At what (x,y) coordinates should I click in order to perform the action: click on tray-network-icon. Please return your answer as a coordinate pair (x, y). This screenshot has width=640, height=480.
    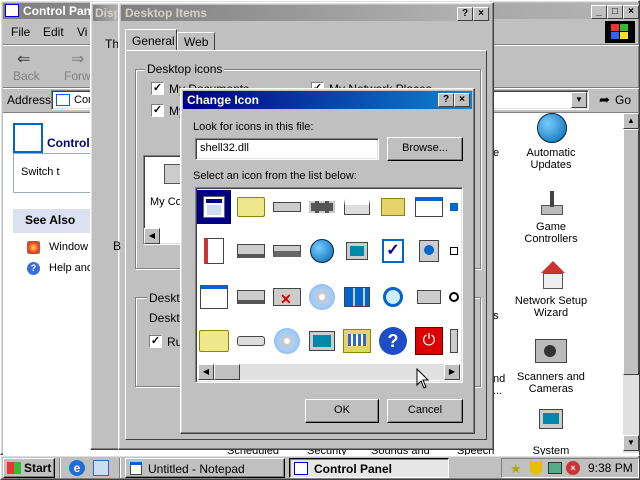
    Looking at the image, I should click on (555, 468).